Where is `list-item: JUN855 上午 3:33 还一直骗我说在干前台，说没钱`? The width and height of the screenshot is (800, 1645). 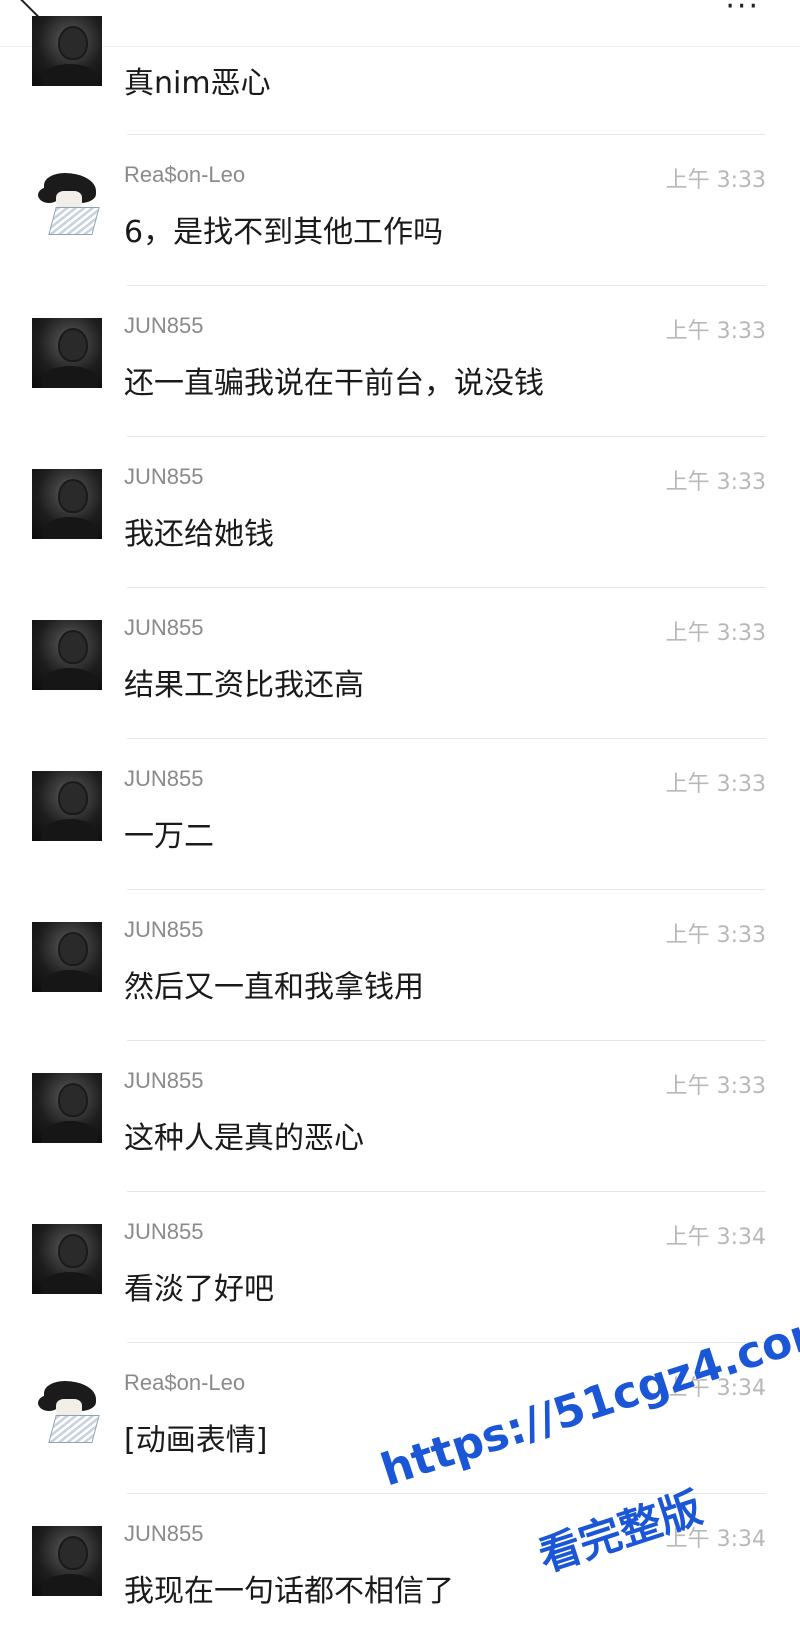 list-item: JUN855 上午 3:33 还一直骗我说在干前台，说没钱 is located at coordinates (400, 361).